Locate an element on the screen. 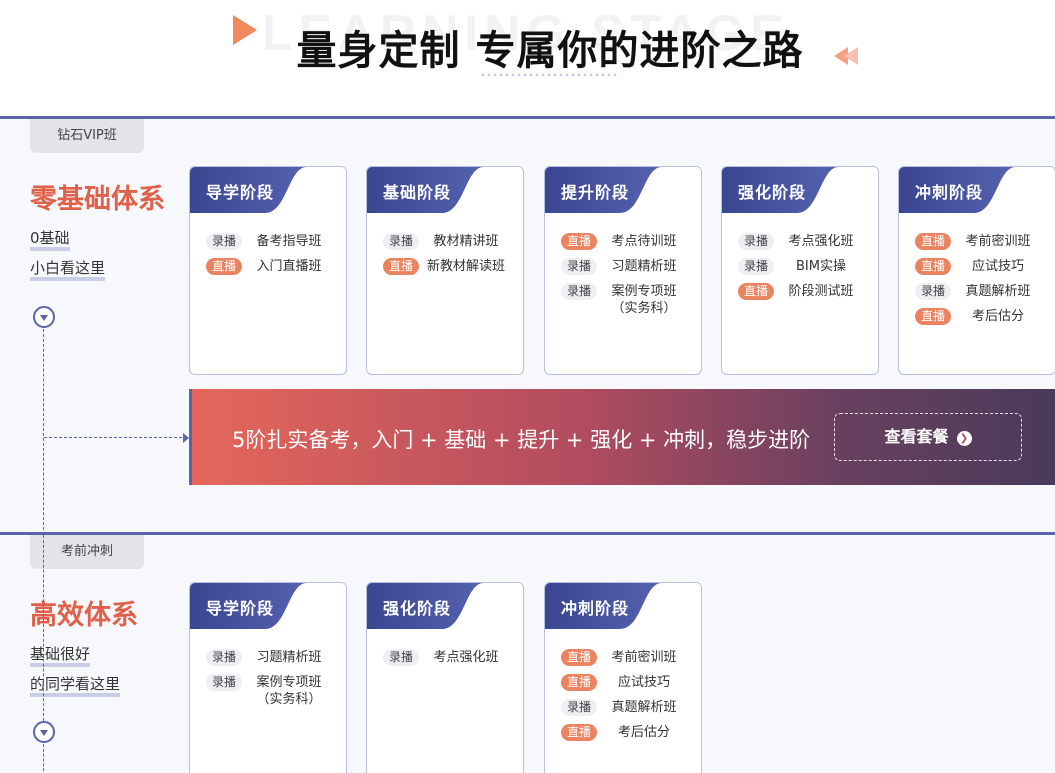  page-header: LEARNING STAGE 量身定制 专属你的进阶之路 is located at coordinates (527, 50).